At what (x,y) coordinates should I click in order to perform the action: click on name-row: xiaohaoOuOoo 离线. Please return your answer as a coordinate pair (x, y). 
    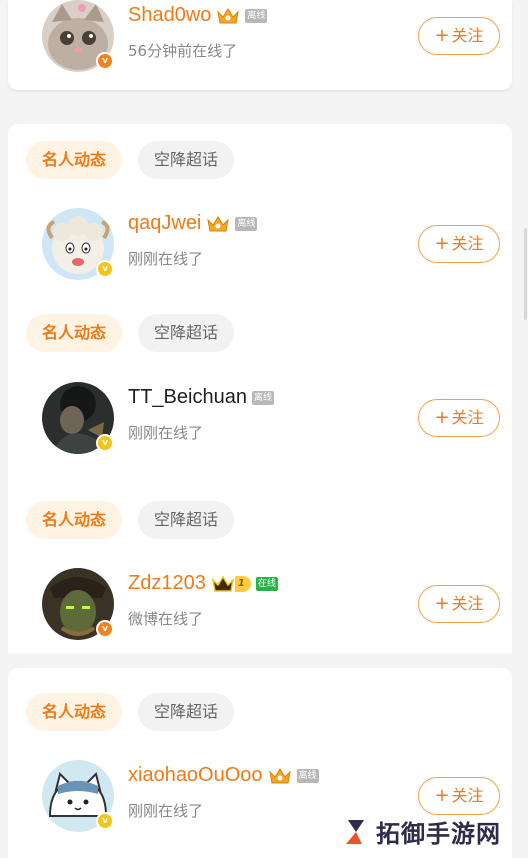
    Looking at the image, I should click on (223, 775).